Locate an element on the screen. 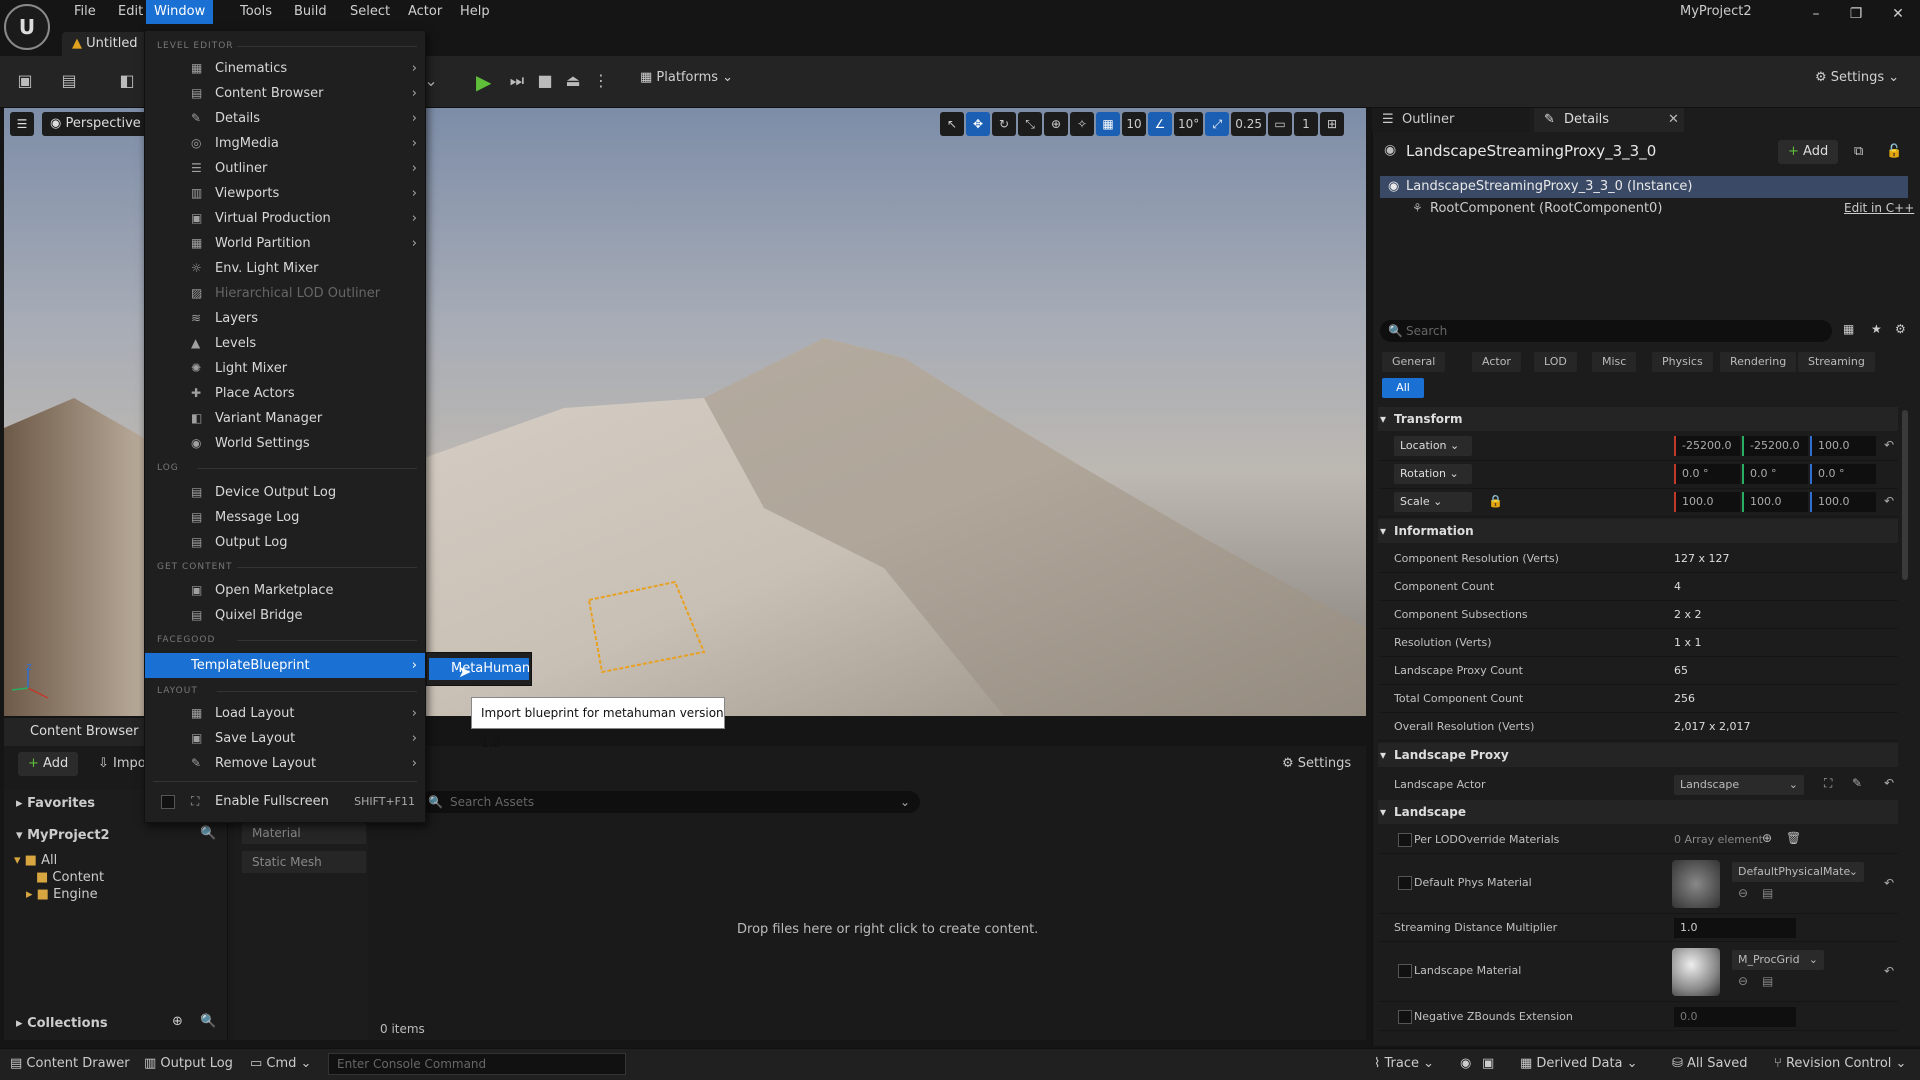 This screenshot has height=1080, width=1920. menu-item-details: ✎ Details › is located at coordinates (285, 118).